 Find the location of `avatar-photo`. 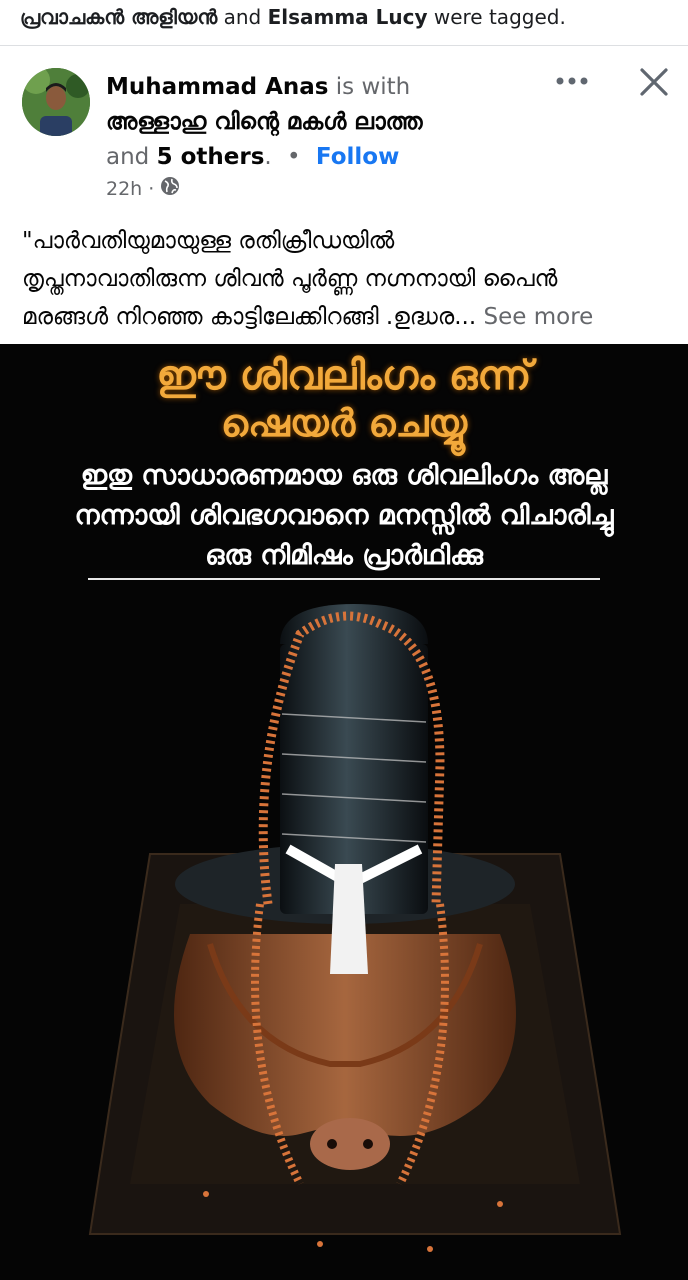

avatar-photo is located at coordinates (56, 102).